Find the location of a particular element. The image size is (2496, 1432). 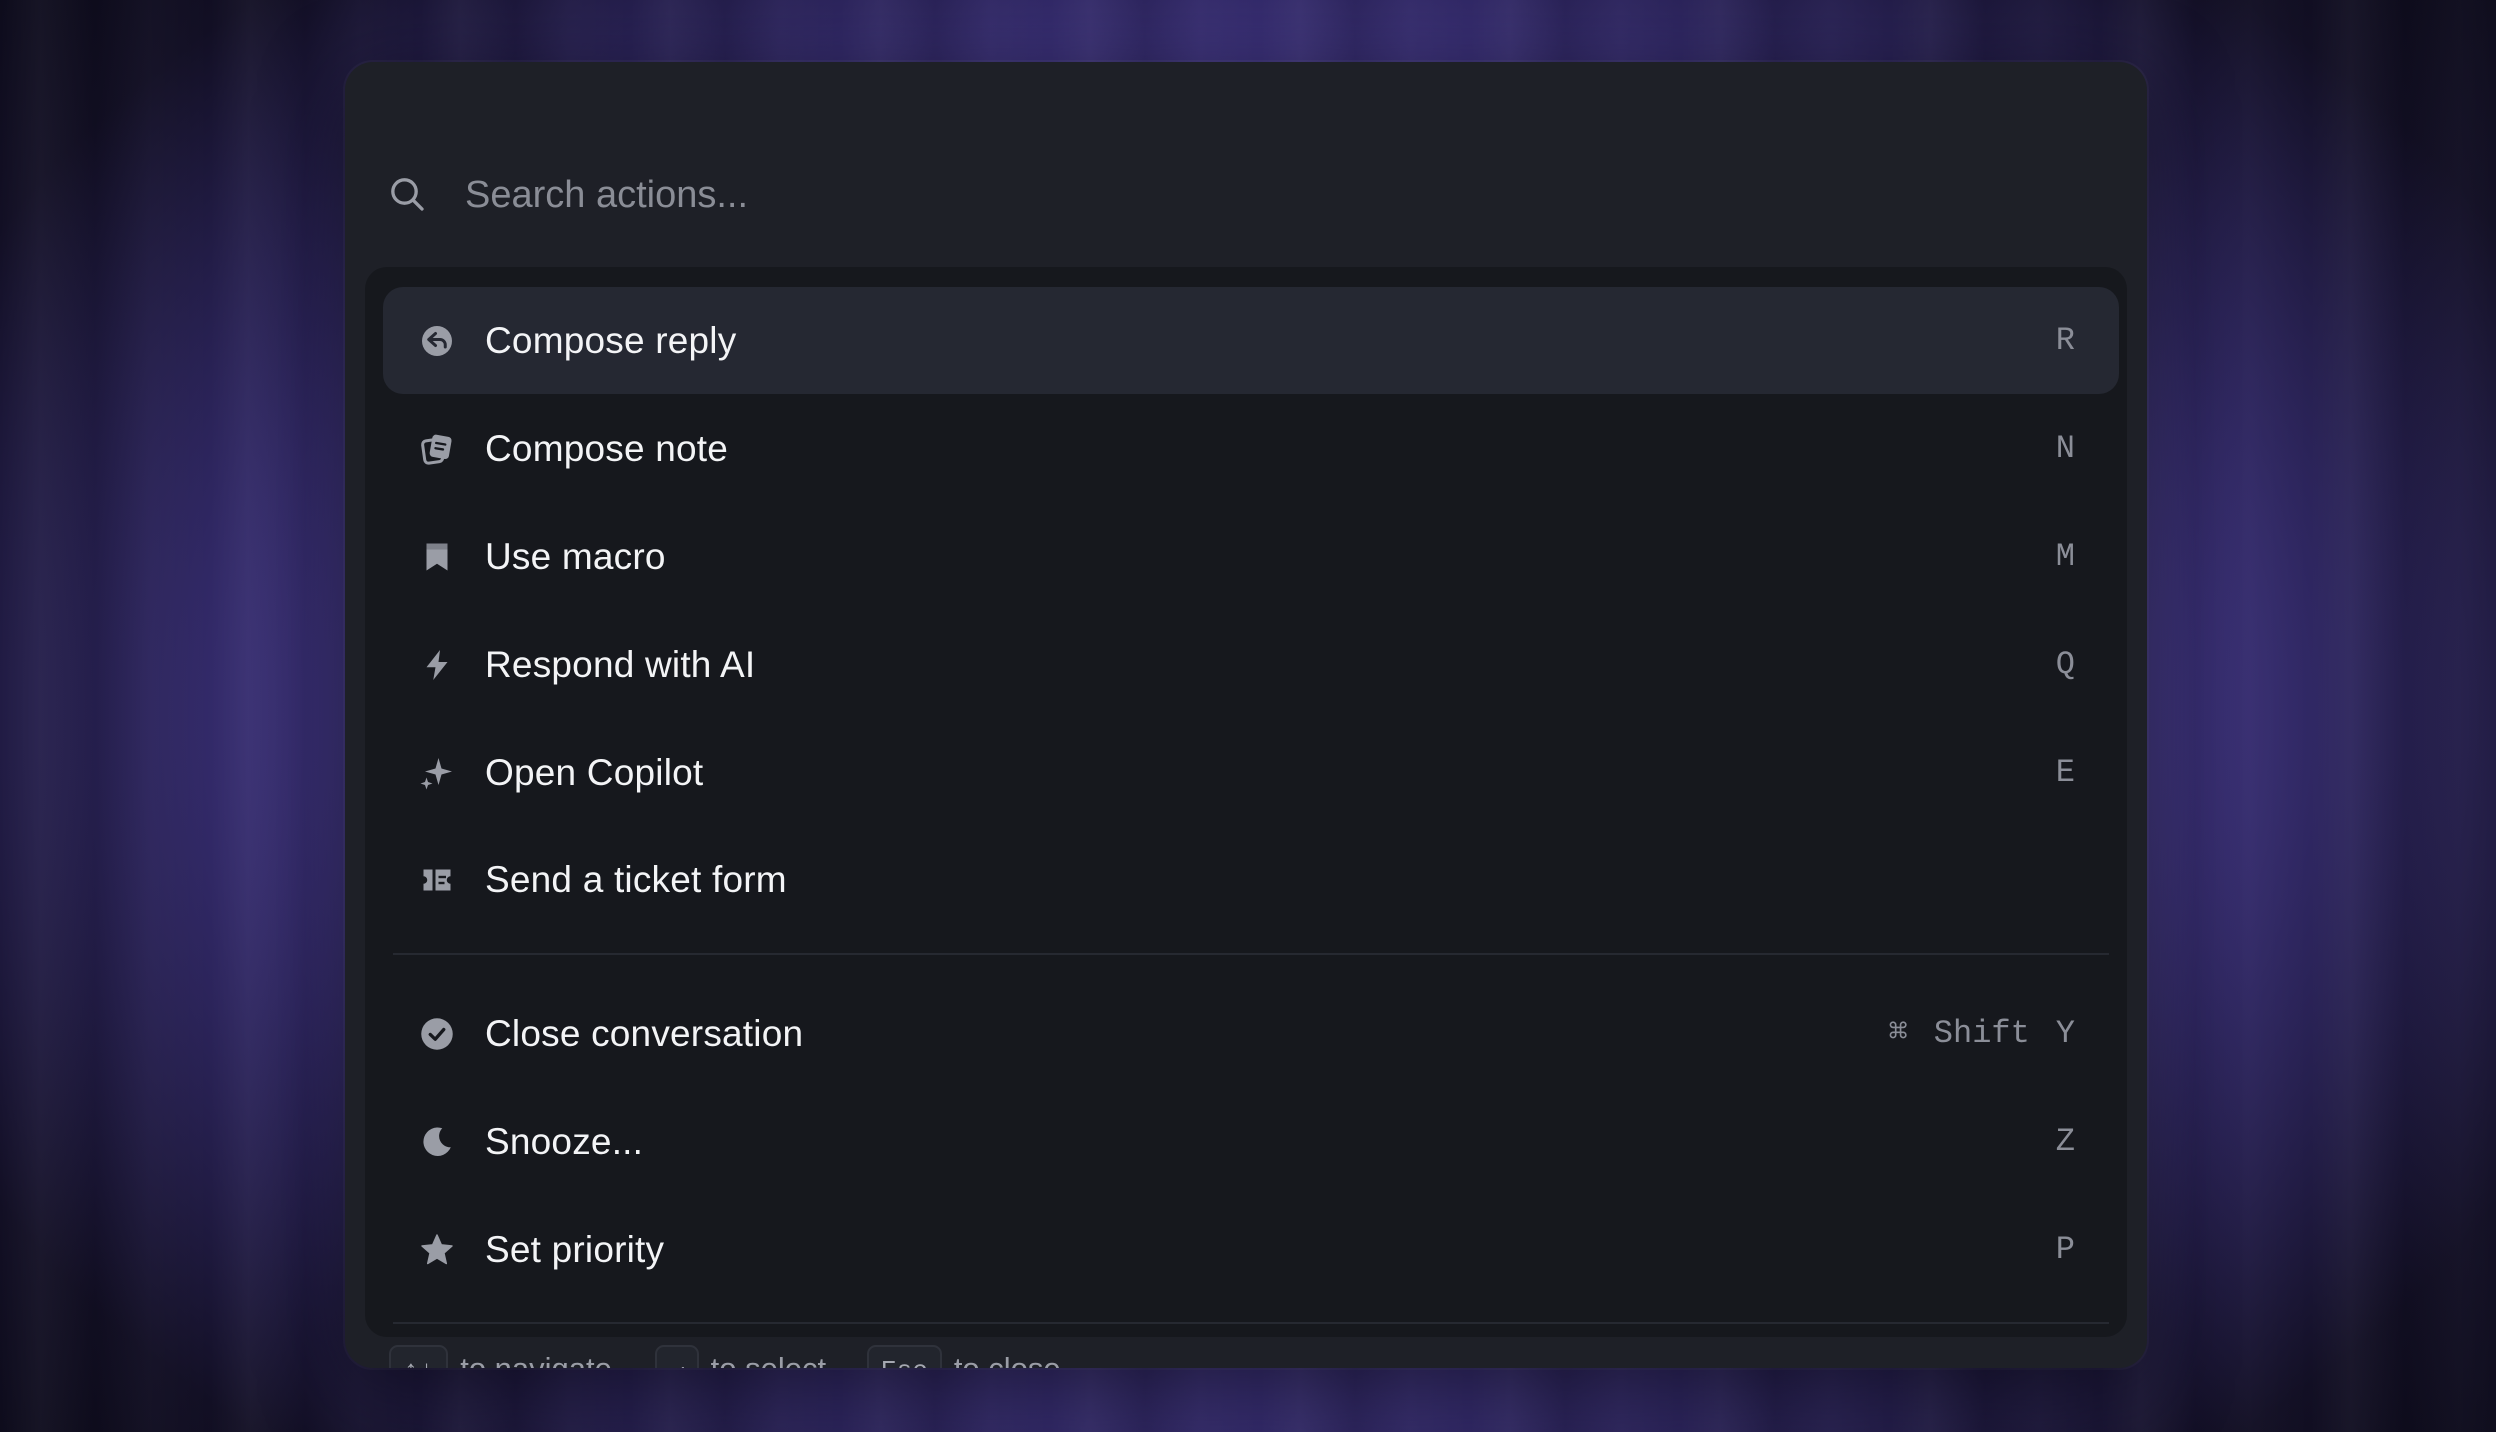

lightning-icon is located at coordinates (437, 665).